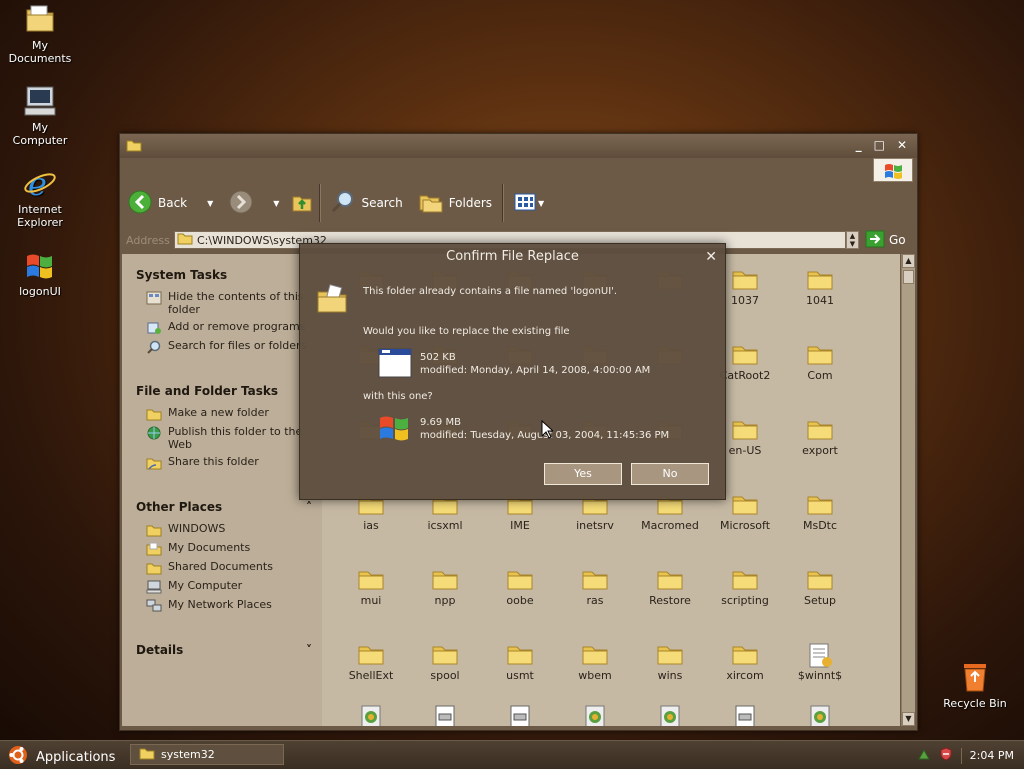 This screenshot has height=769, width=1024. Describe the element at coordinates (908, 719) in the screenshot. I see `scroll-down-button: ▼` at that location.